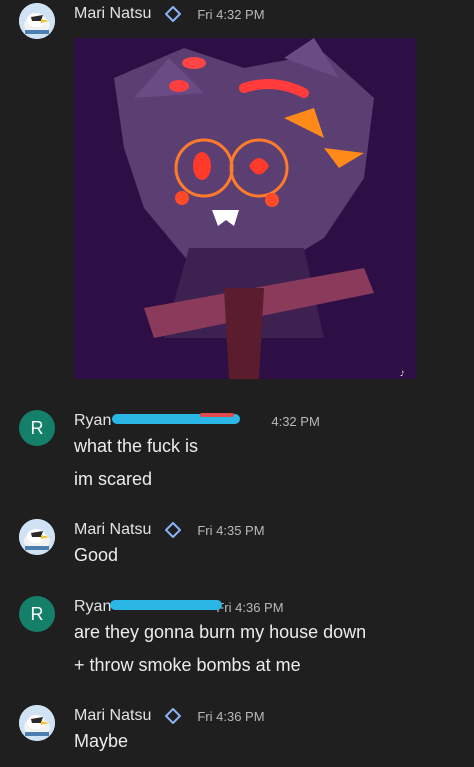  I want to click on message-line: + throw smoke bombs at me, so click(187, 665).